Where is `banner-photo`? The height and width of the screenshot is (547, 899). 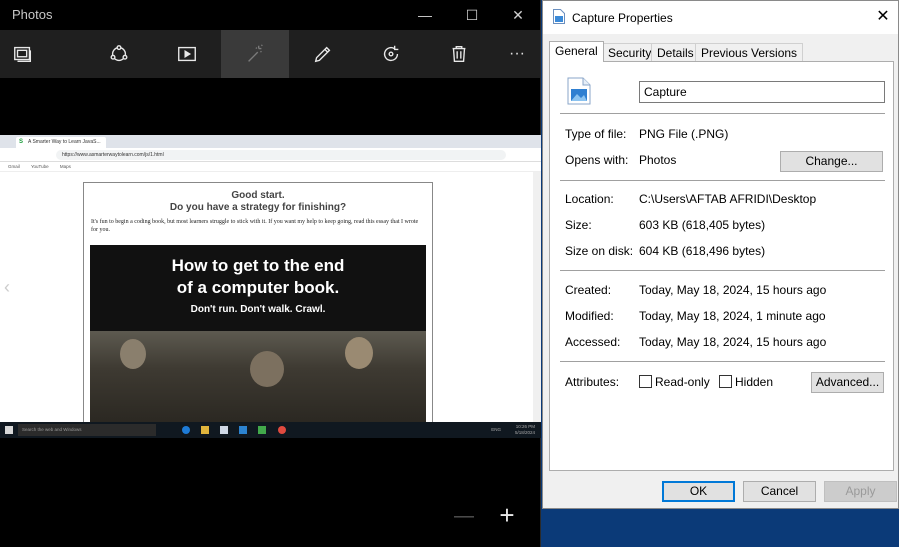 banner-photo is located at coordinates (258, 378).